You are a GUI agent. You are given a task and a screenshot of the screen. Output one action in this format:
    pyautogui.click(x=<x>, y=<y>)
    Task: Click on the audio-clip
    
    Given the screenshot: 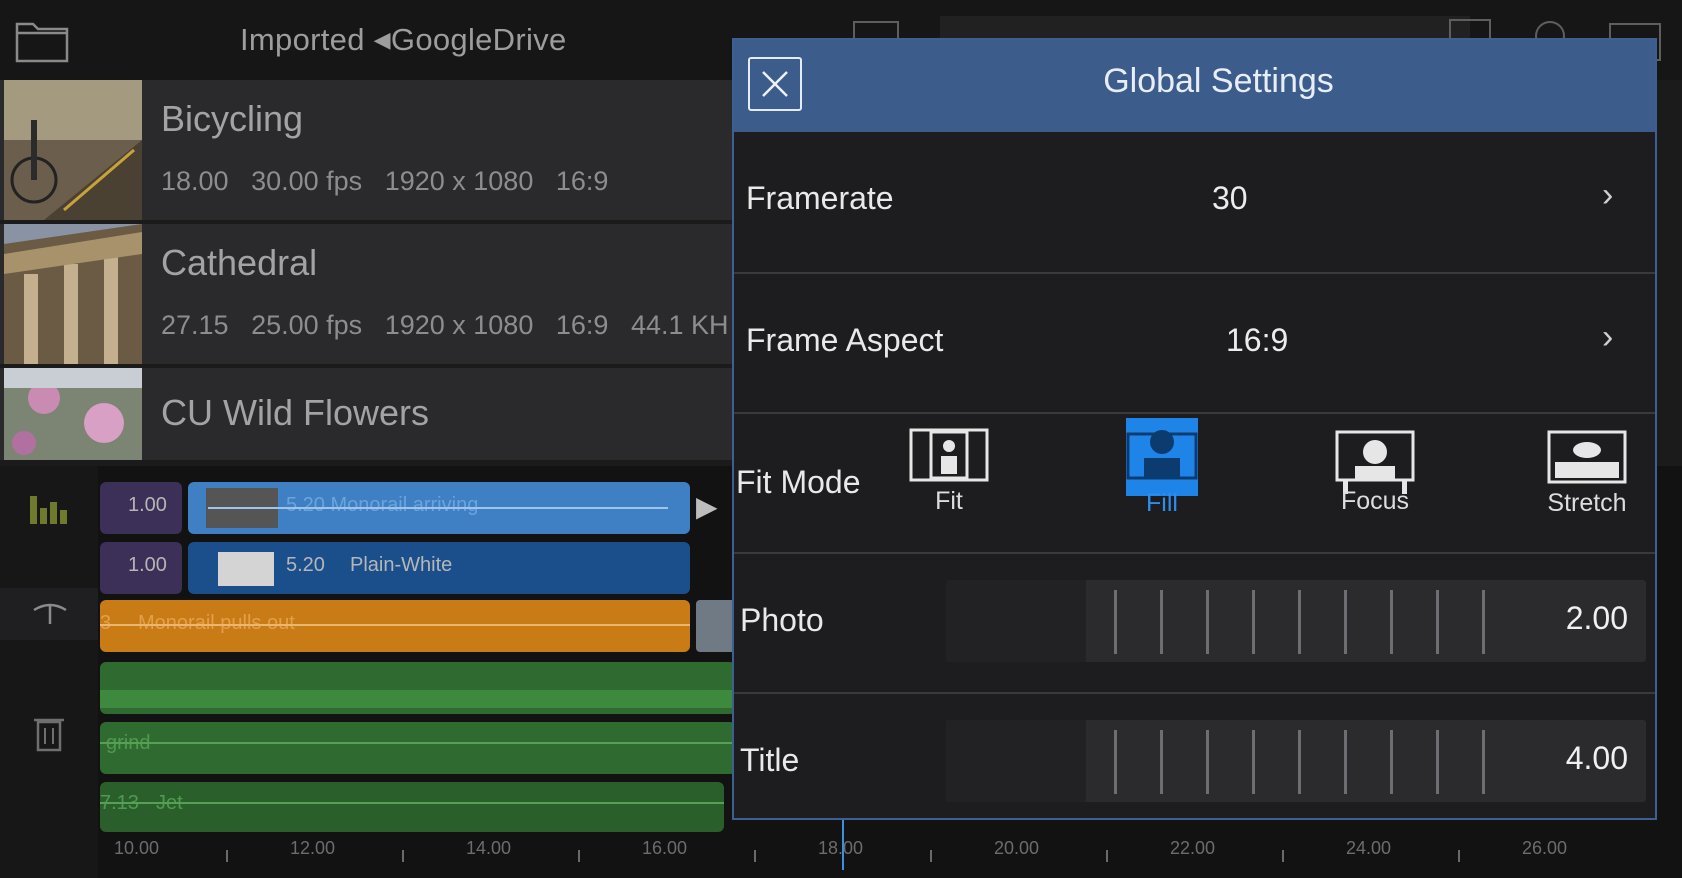 What is the action you would take?
    pyautogui.click(x=418, y=688)
    